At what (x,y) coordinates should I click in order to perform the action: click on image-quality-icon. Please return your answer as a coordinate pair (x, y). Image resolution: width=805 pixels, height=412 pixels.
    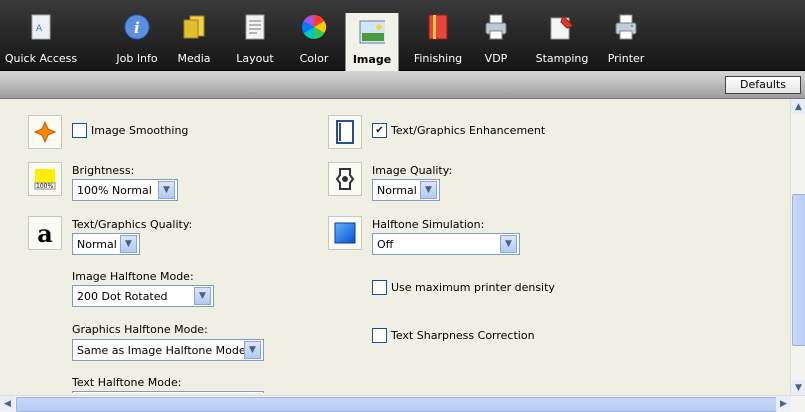
    Looking at the image, I should click on (345, 179).